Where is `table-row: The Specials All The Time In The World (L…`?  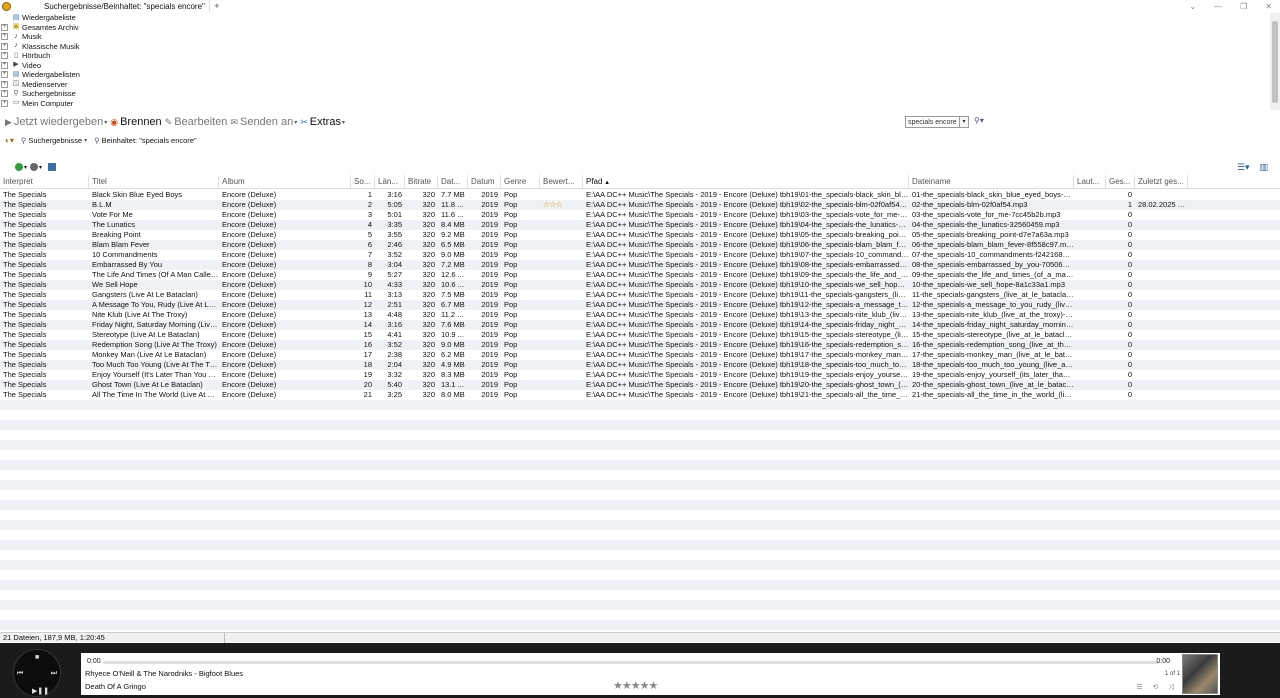
table-row: The Specials All The Time In The World (L… is located at coordinates (640, 395).